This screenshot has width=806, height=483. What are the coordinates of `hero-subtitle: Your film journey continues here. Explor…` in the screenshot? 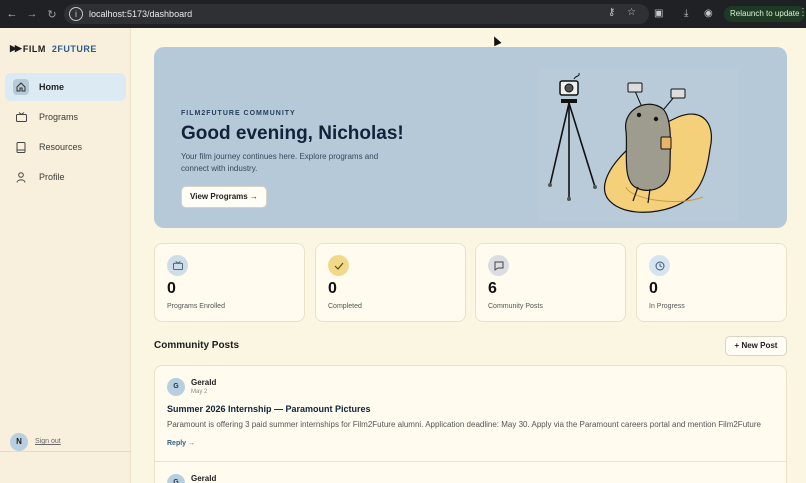 It's located at (280, 162).